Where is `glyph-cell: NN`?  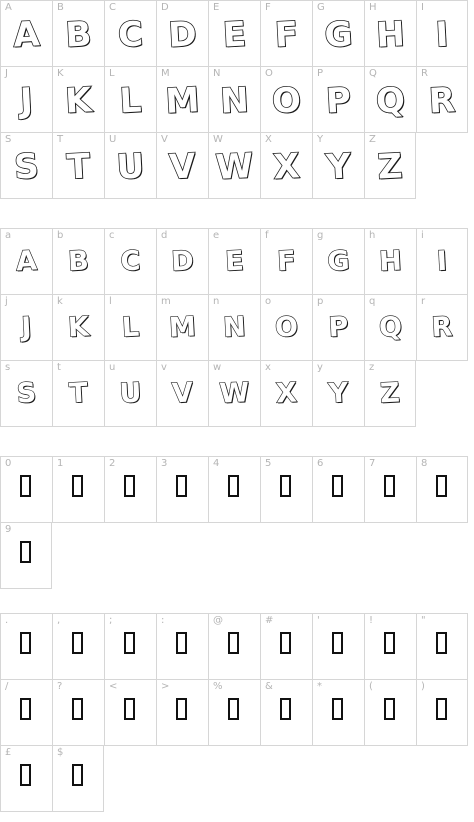 glyph-cell: NN is located at coordinates (234, 99).